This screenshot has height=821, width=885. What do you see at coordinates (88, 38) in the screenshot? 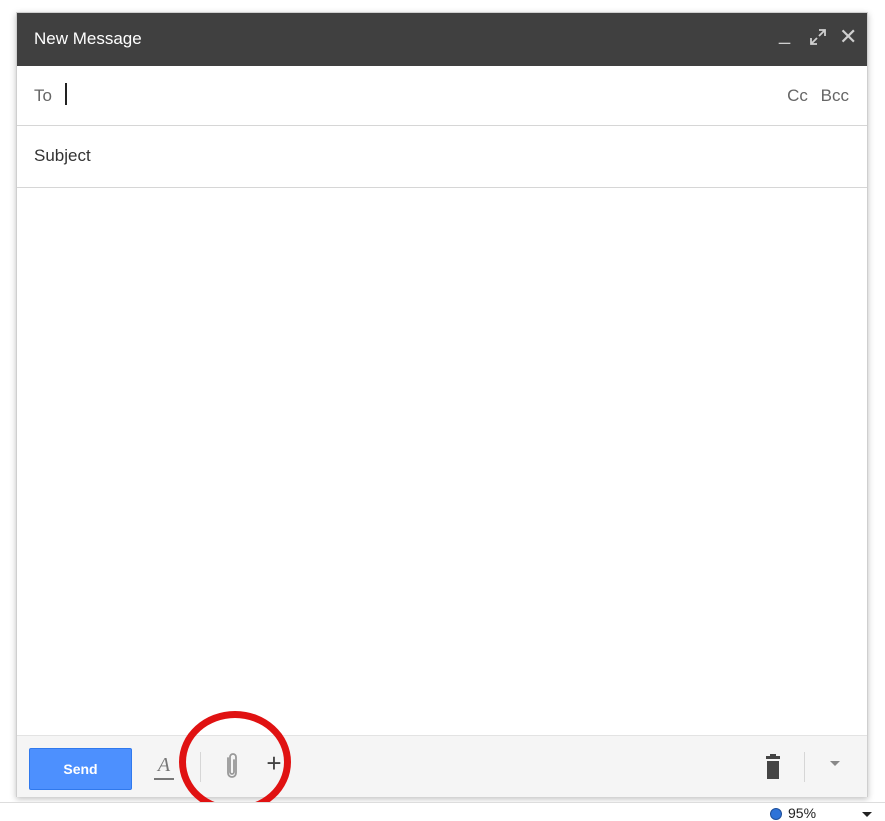
I see `compose-title: New Message` at bounding box center [88, 38].